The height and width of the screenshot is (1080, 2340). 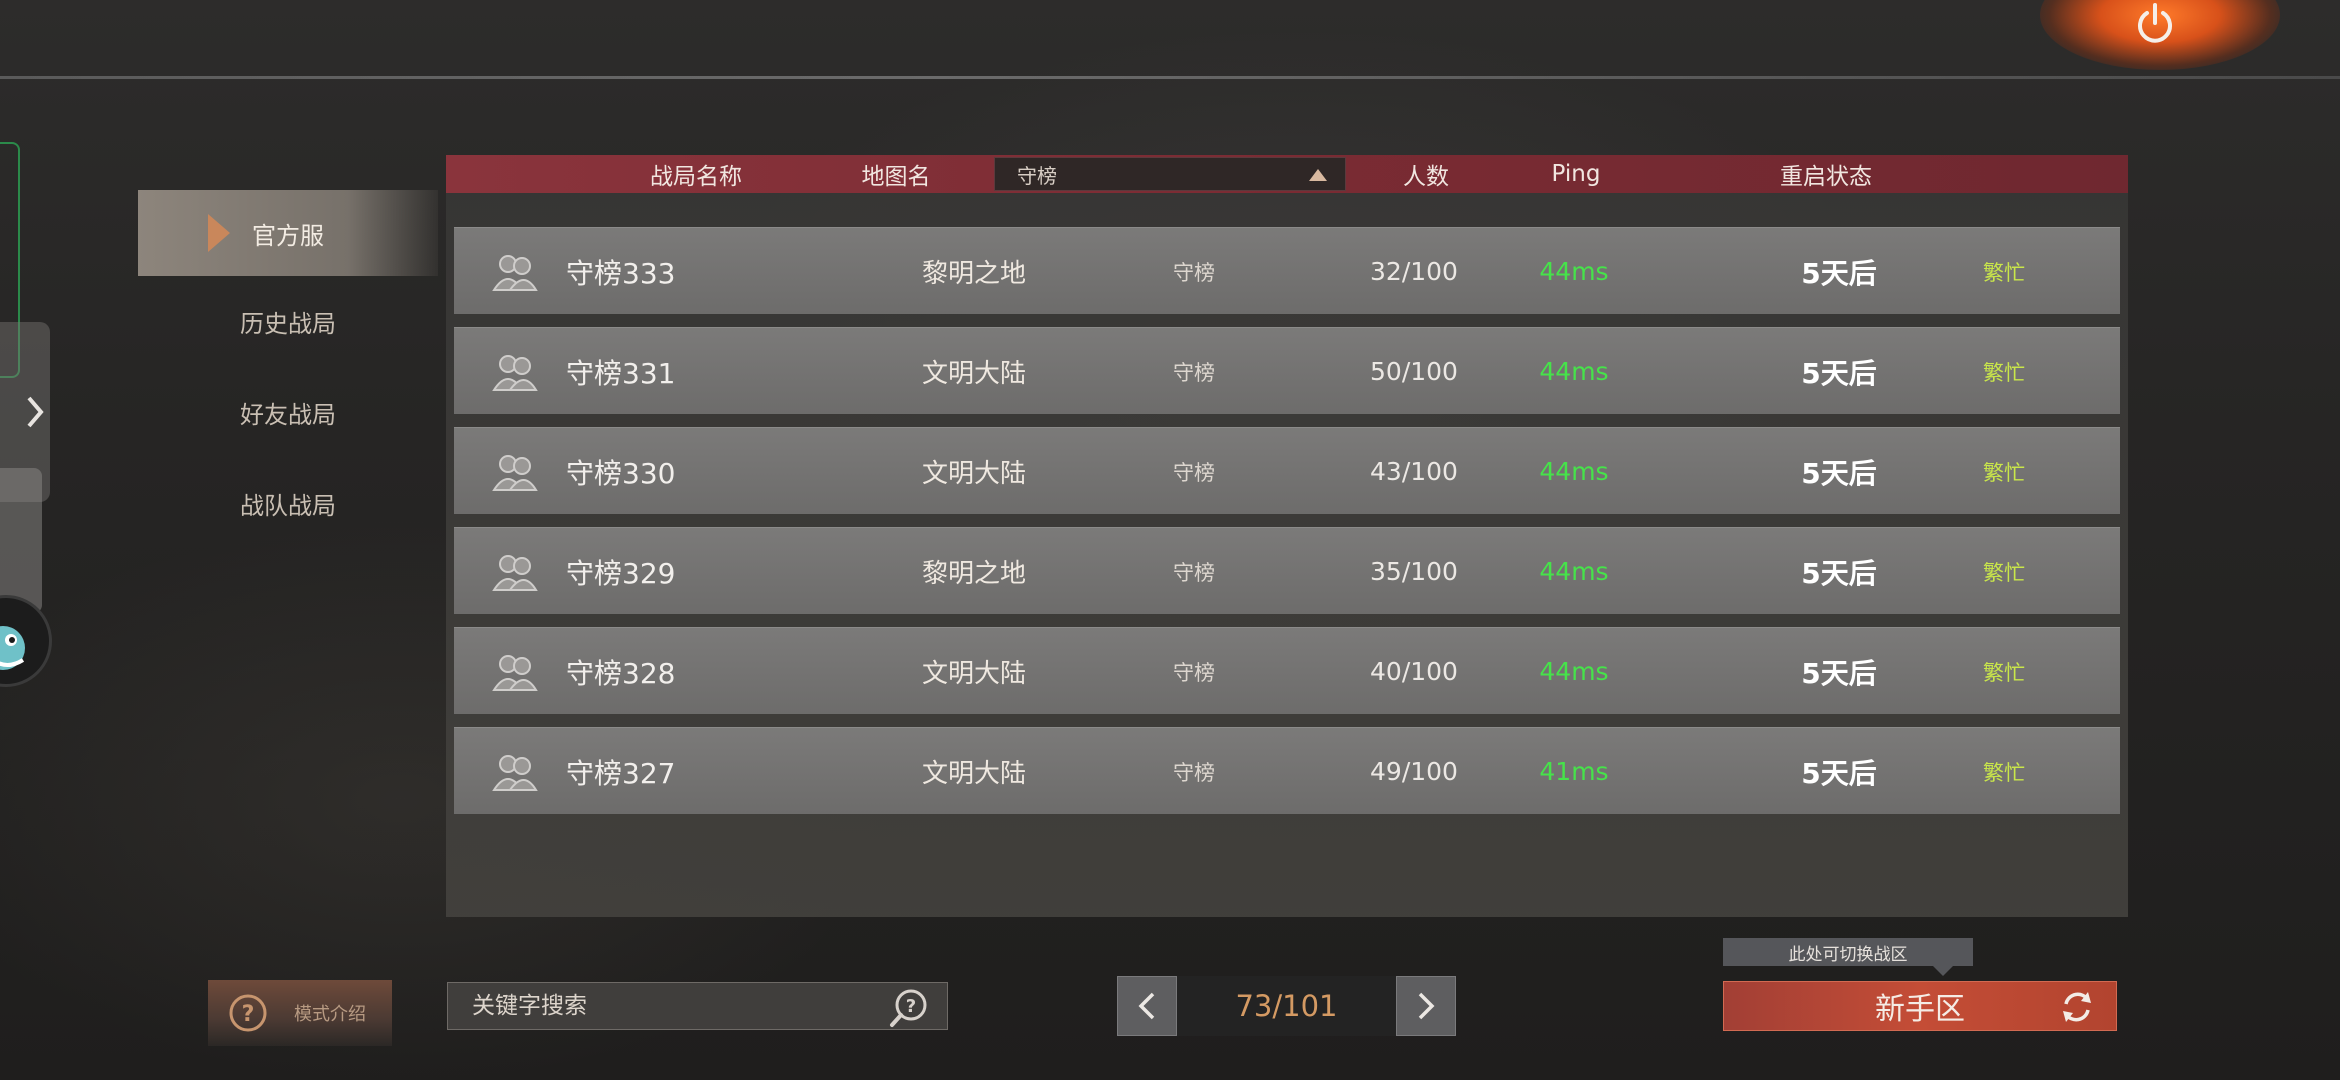 I want to click on player-count: 32/100, so click(x=1414, y=271).